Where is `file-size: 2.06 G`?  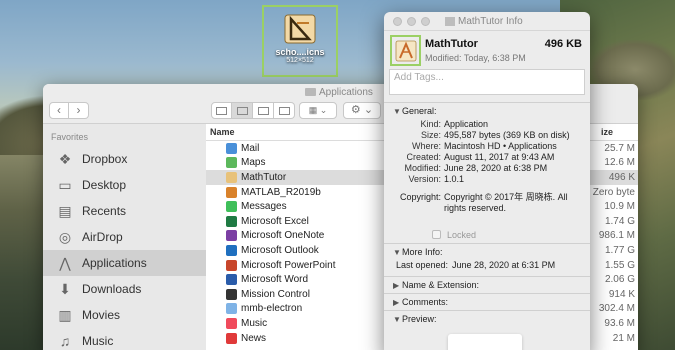
file-size: 2.06 G is located at coordinates (619, 280).